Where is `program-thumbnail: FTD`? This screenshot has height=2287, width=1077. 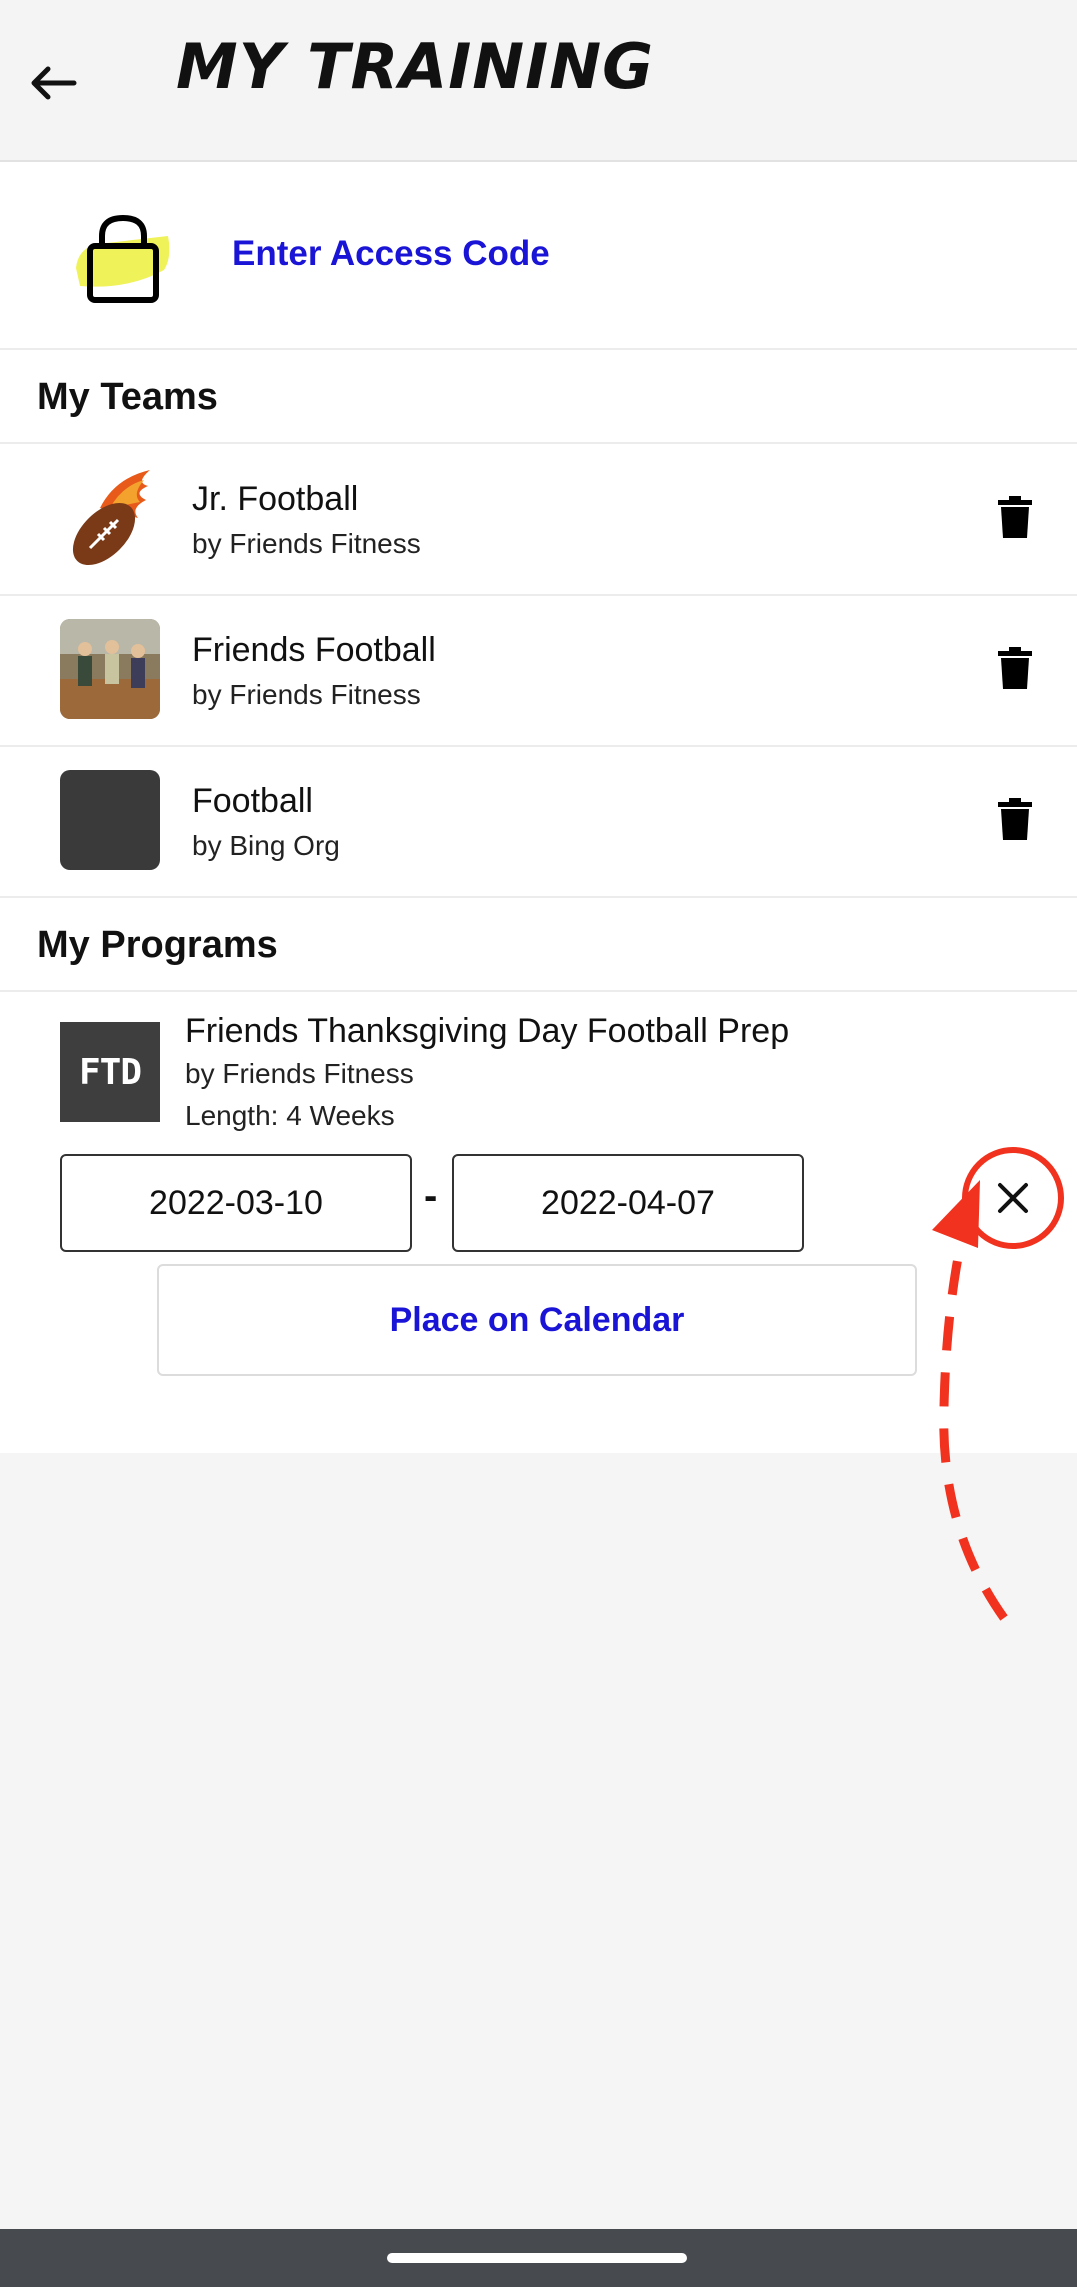 program-thumbnail: FTD is located at coordinates (110, 1072).